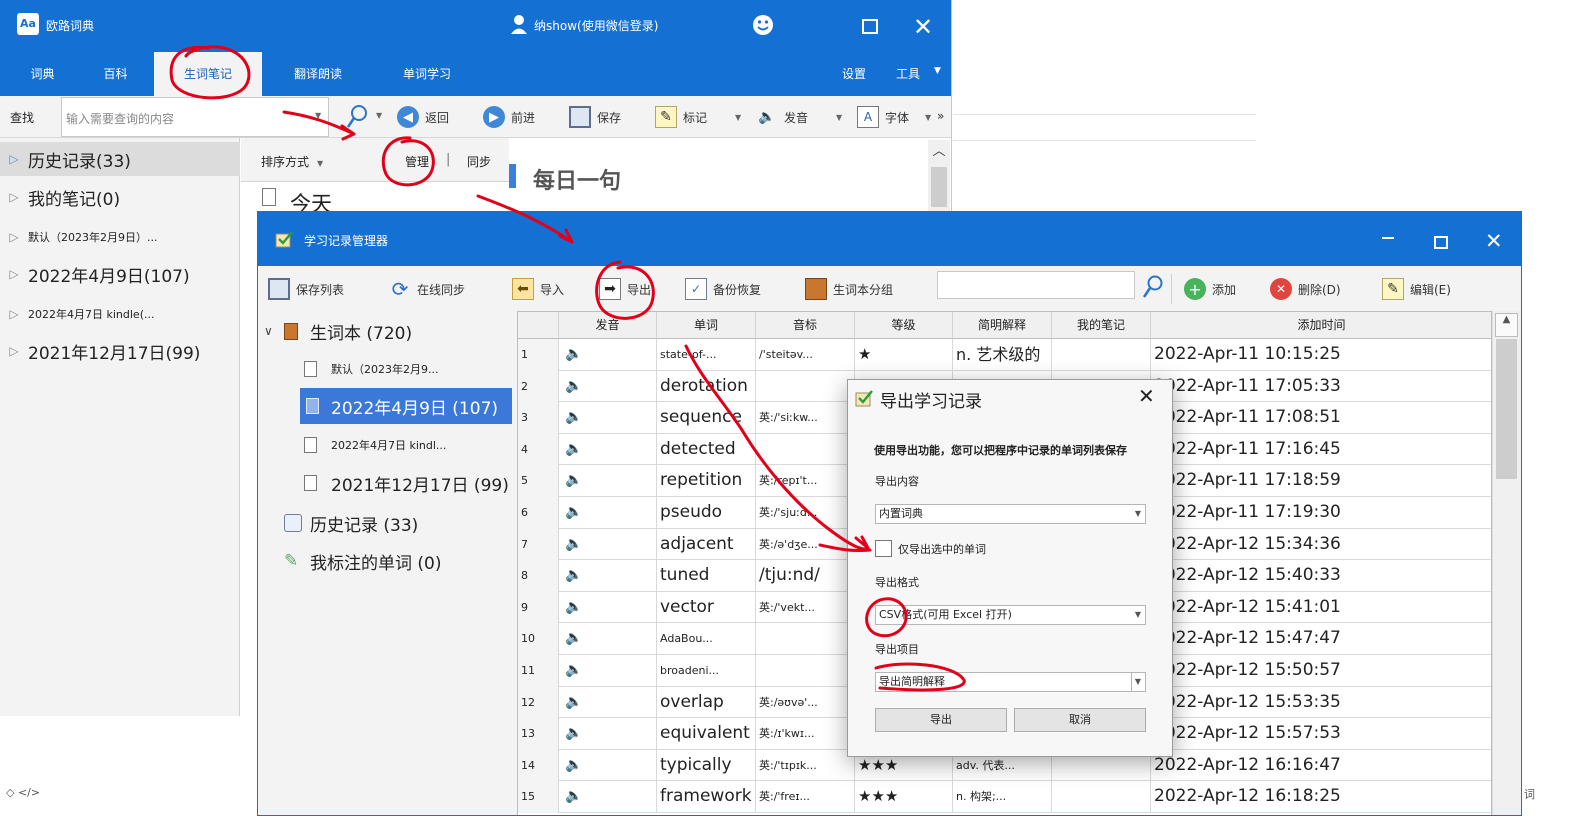  What do you see at coordinates (1210, 289) in the screenshot?
I see `add-button: + 添加` at bounding box center [1210, 289].